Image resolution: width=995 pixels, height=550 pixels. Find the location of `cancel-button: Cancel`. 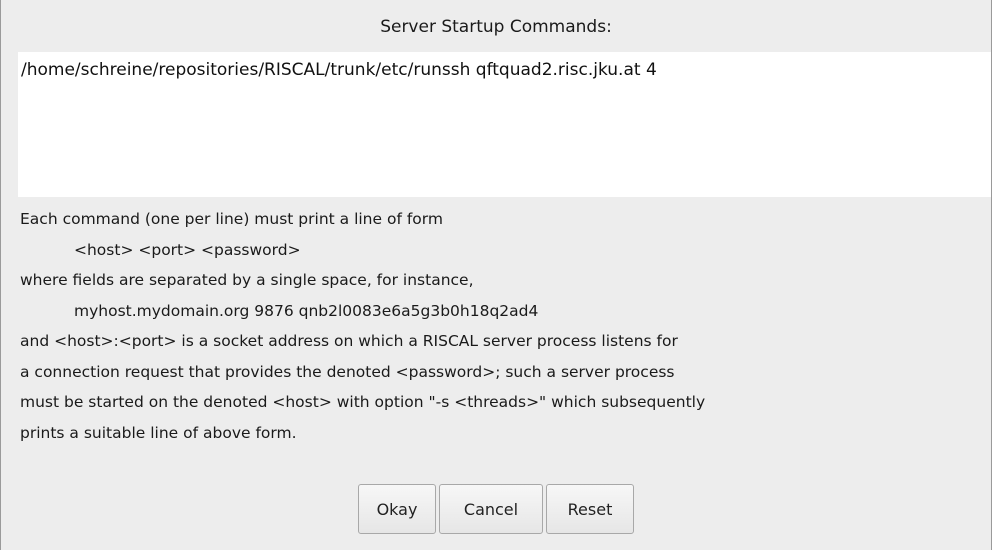

cancel-button: Cancel is located at coordinates (491, 509).